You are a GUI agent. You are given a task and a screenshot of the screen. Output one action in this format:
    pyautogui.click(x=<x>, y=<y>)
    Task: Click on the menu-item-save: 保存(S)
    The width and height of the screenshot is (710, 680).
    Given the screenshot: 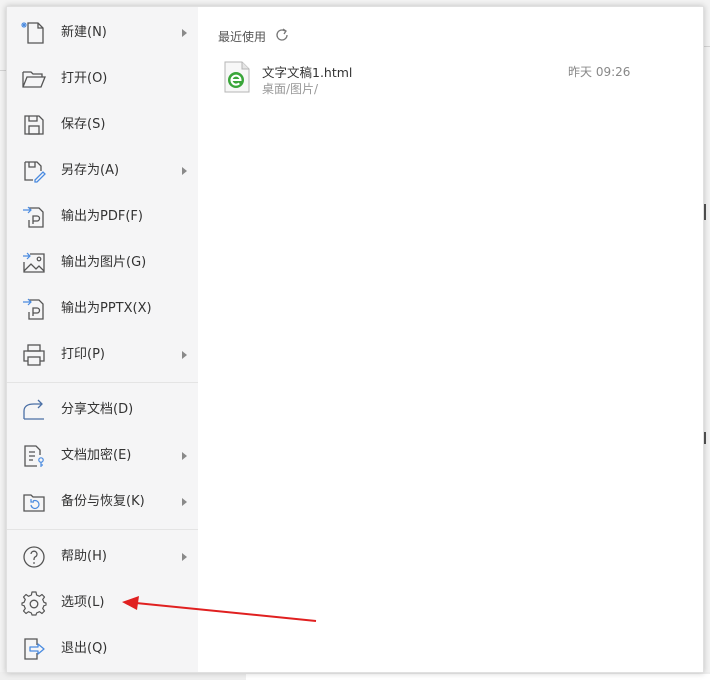 What is the action you would take?
    pyautogui.click(x=102, y=125)
    